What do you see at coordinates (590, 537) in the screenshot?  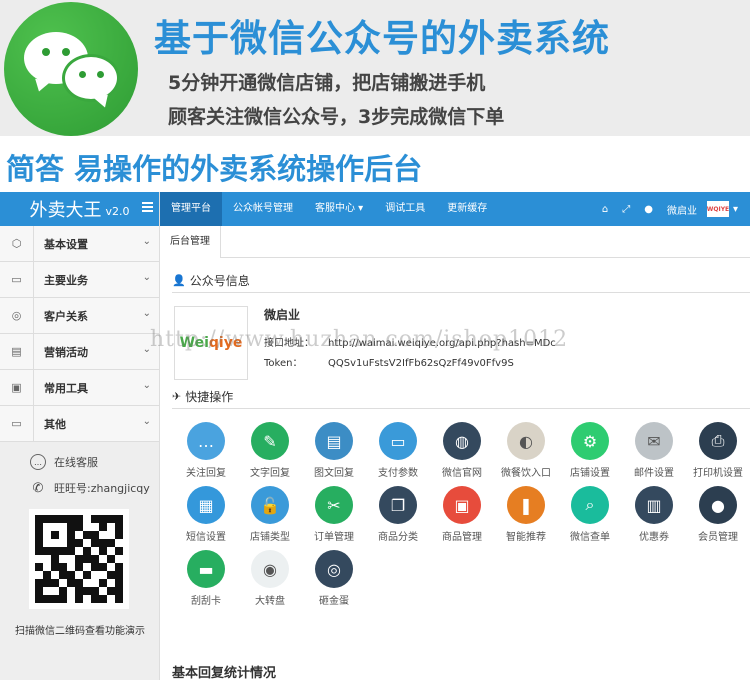 I see `quick-action-label: 微信查单` at bounding box center [590, 537].